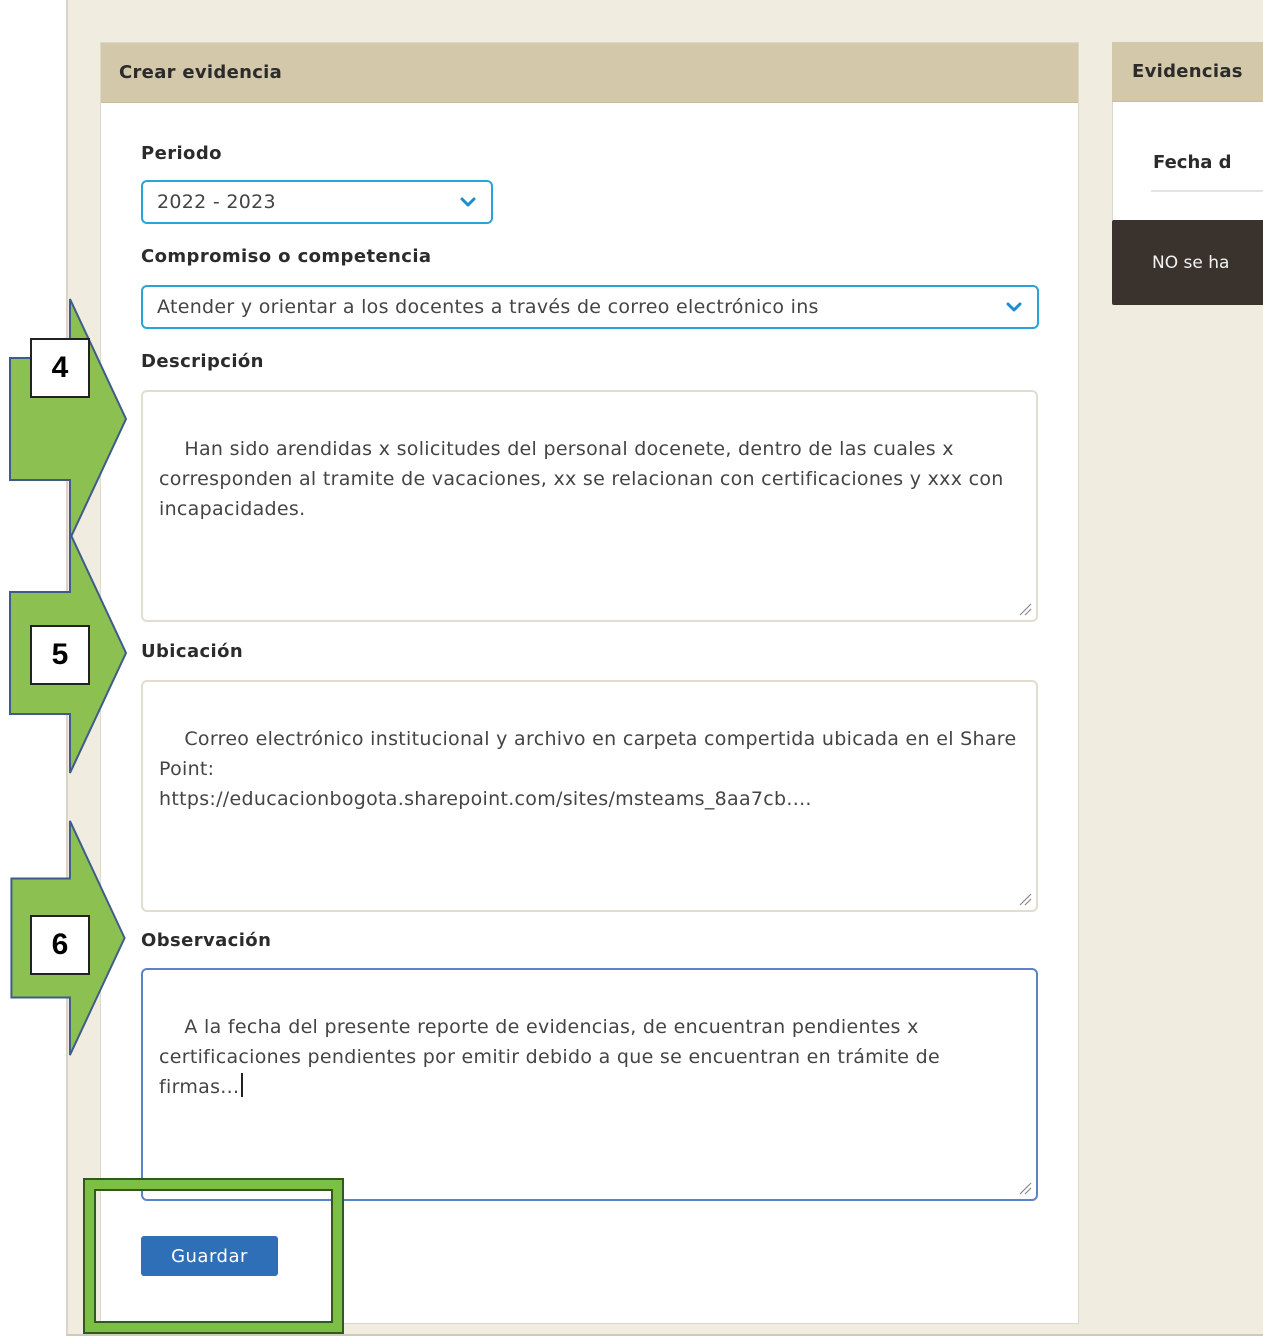  I want to click on ubicacion-label: Ubicación, so click(192, 651).